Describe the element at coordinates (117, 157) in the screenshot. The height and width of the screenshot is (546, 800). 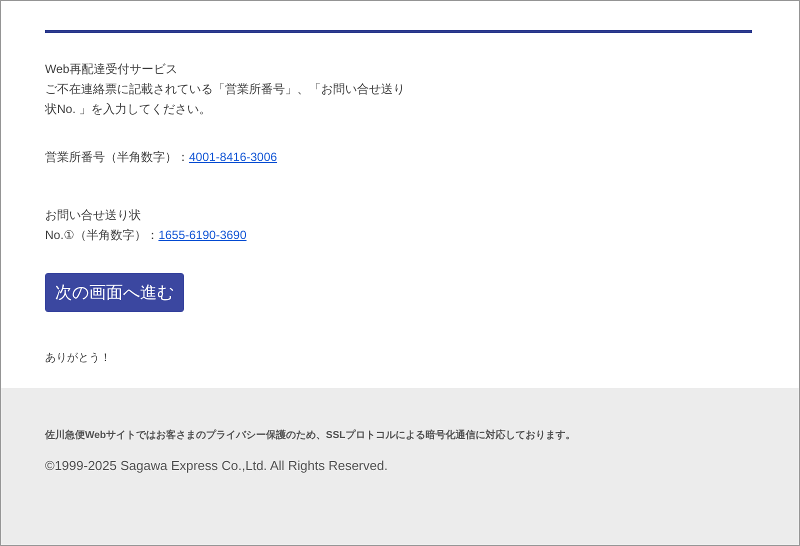
I see `office-number-label: 営業所番号（半角数字）：` at that location.